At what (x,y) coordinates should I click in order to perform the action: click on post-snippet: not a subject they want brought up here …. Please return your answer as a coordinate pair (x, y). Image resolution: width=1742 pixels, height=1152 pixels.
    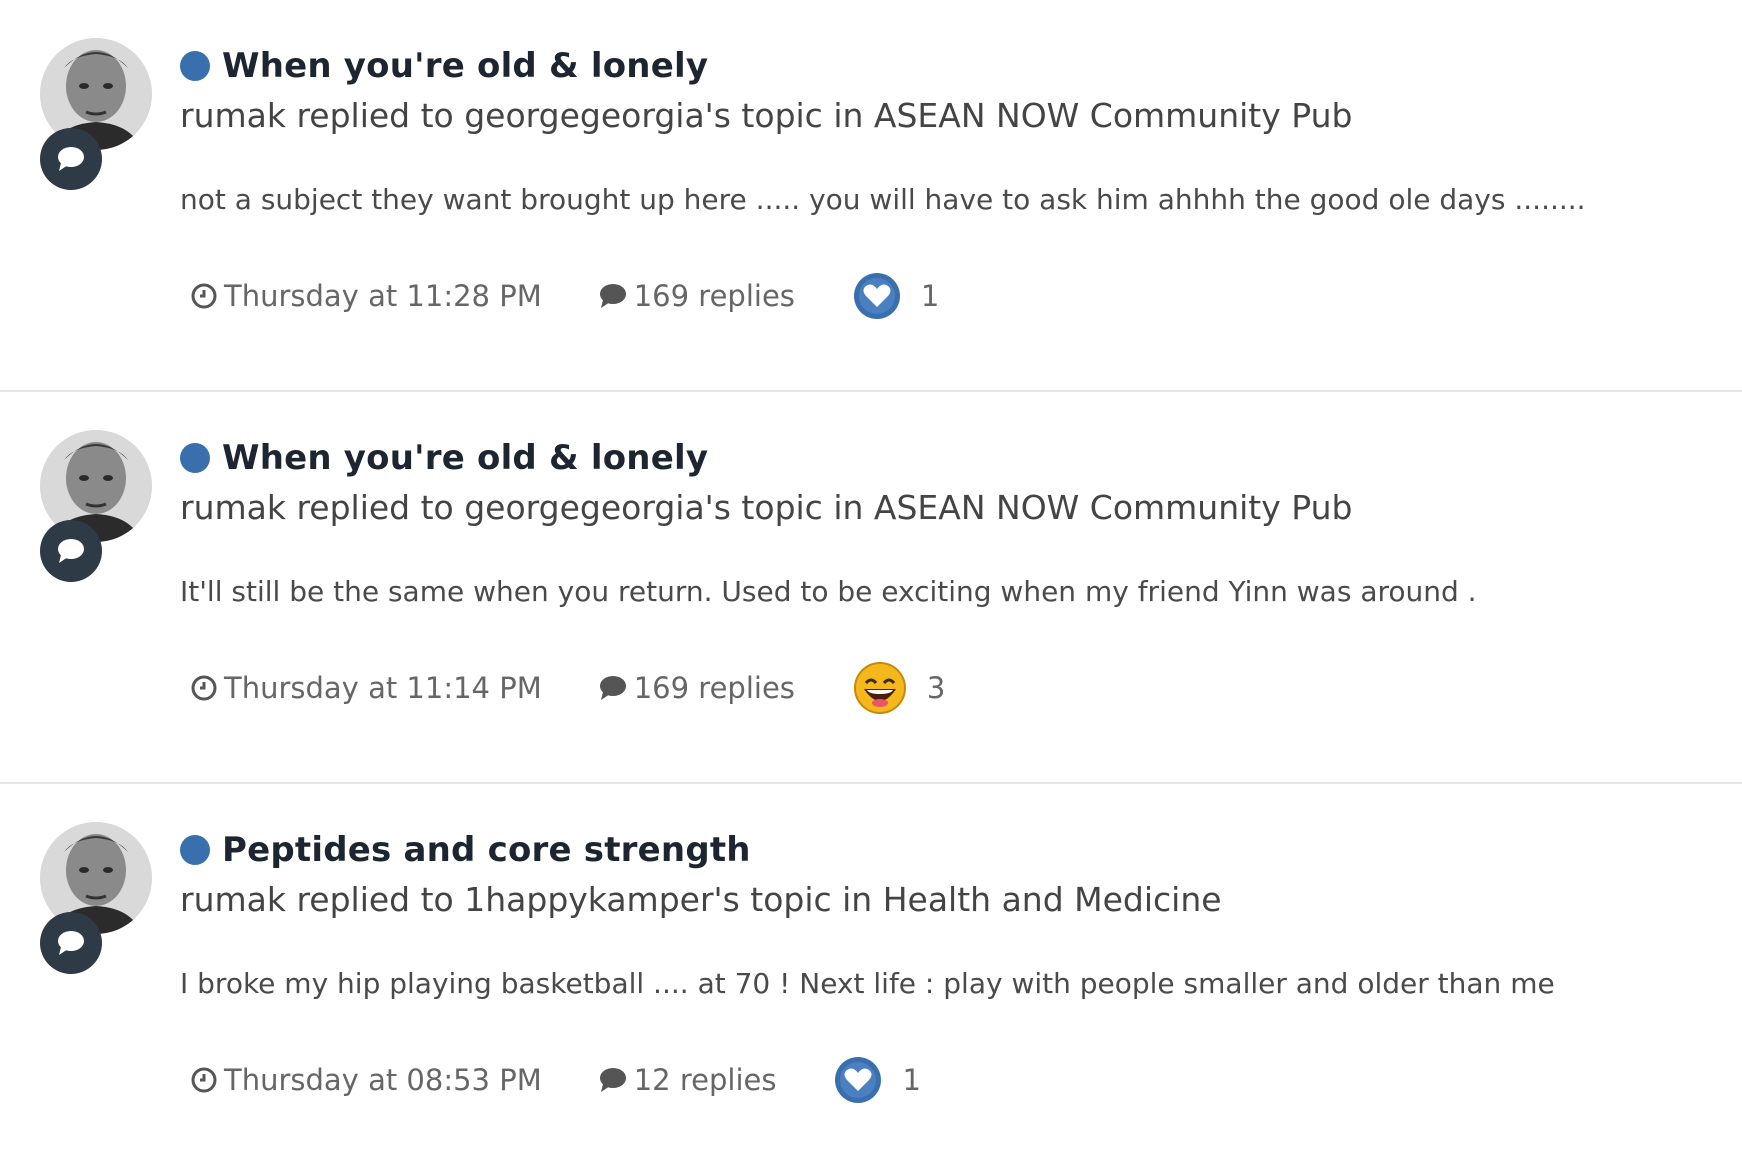
    Looking at the image, I should click on (883, 199).